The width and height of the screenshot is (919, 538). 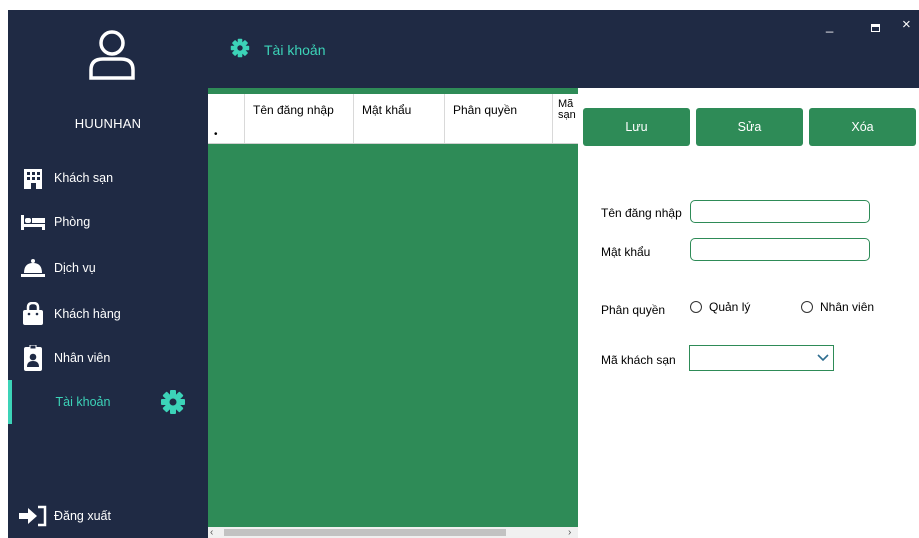 I want to click on sidebar-item-label: Khách sạn, so click(x=84, y=178).